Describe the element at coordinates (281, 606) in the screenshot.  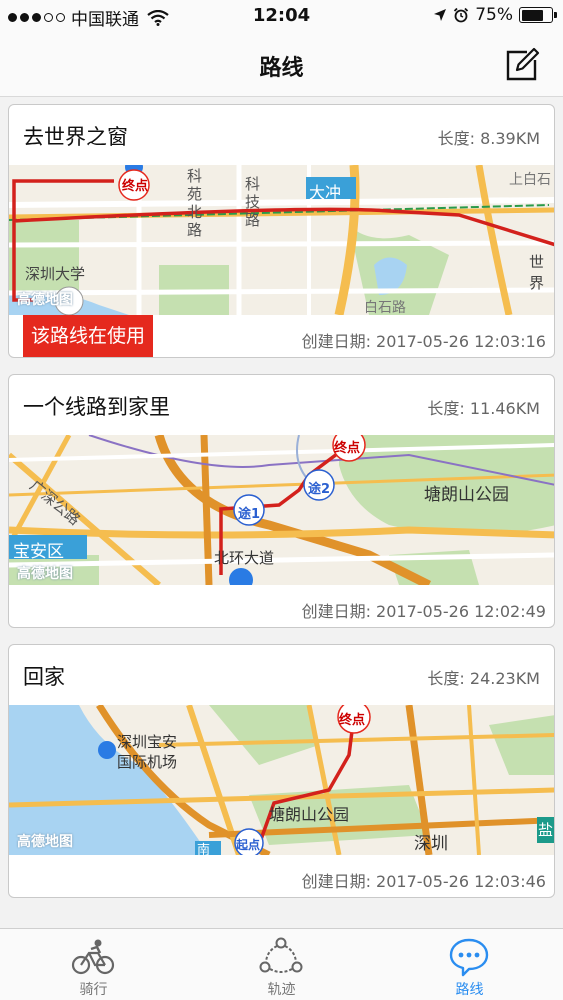
I see `route-card-footer: 创建日期: 2017-05-26 12:02:49` at that location.